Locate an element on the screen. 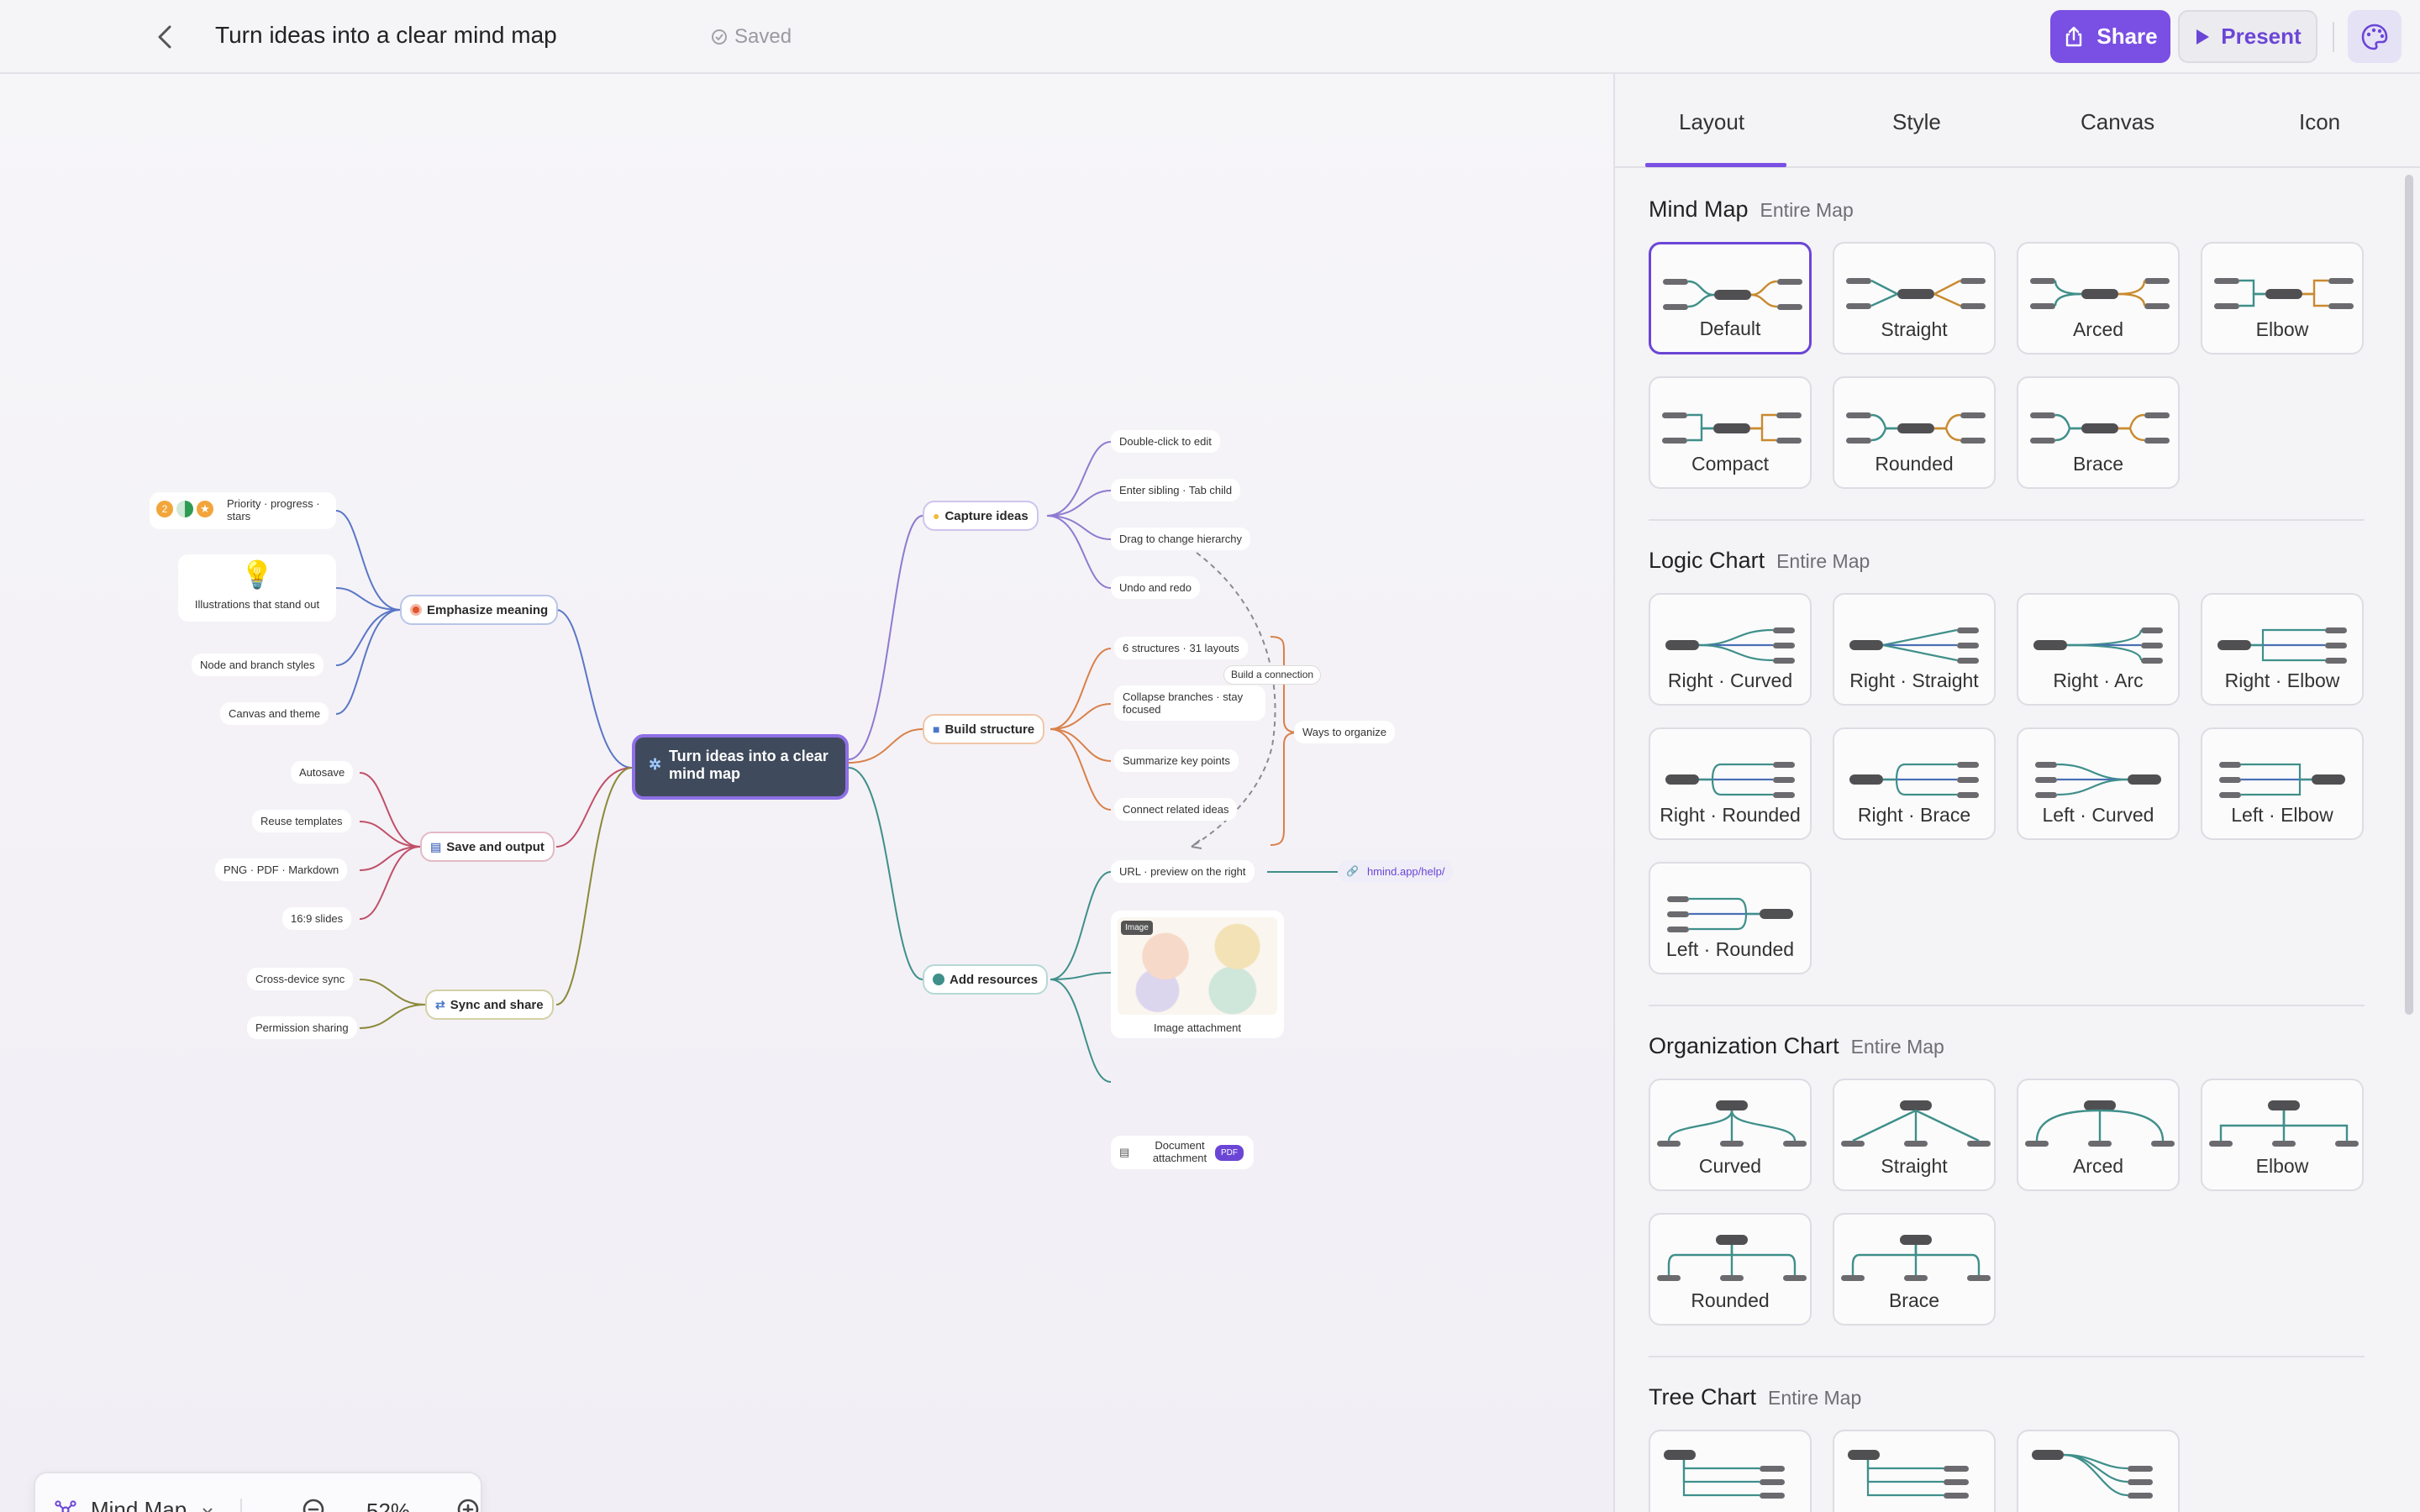  palette-button is located at coordinates (2375, 36).